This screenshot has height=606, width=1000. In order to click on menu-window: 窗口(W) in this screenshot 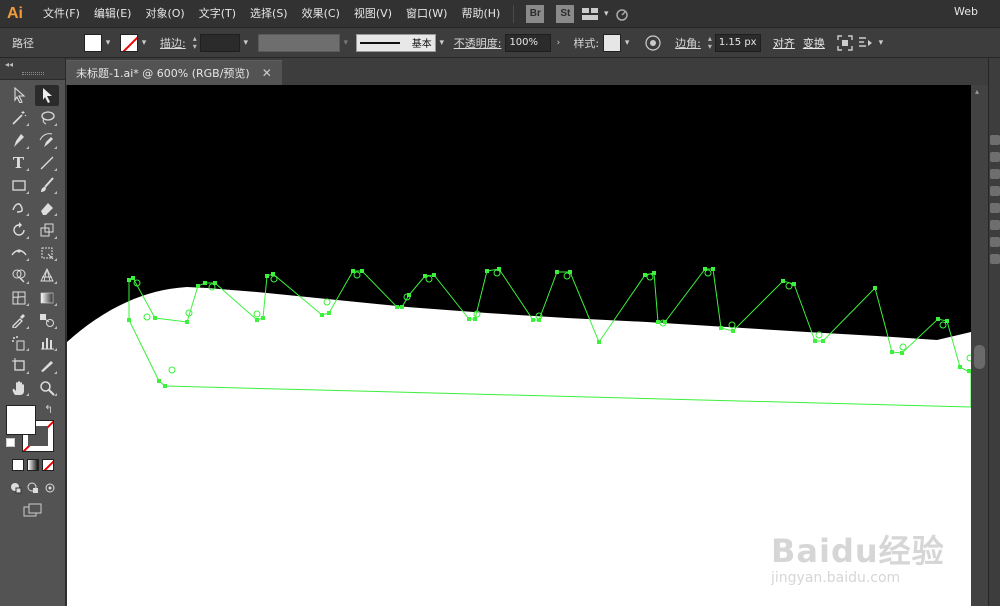, I will do `click(426, 14)`.